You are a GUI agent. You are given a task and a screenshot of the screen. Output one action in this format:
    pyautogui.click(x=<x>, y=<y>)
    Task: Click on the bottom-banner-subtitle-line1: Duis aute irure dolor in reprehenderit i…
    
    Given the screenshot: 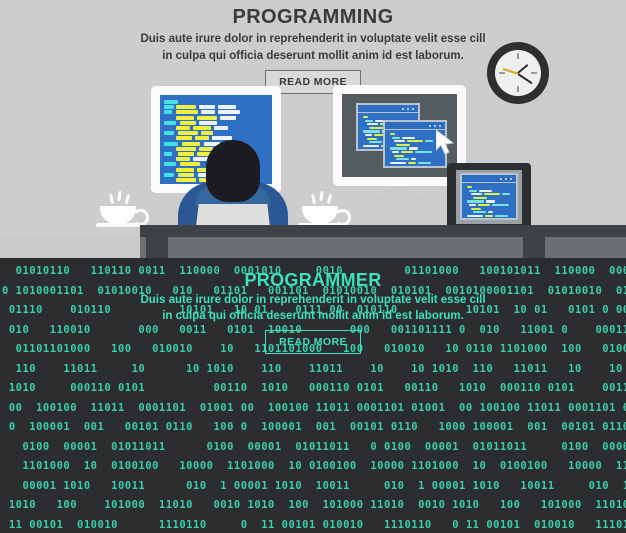 What is the action you would take?
    pyautogui.click(x=313, y=300)
    